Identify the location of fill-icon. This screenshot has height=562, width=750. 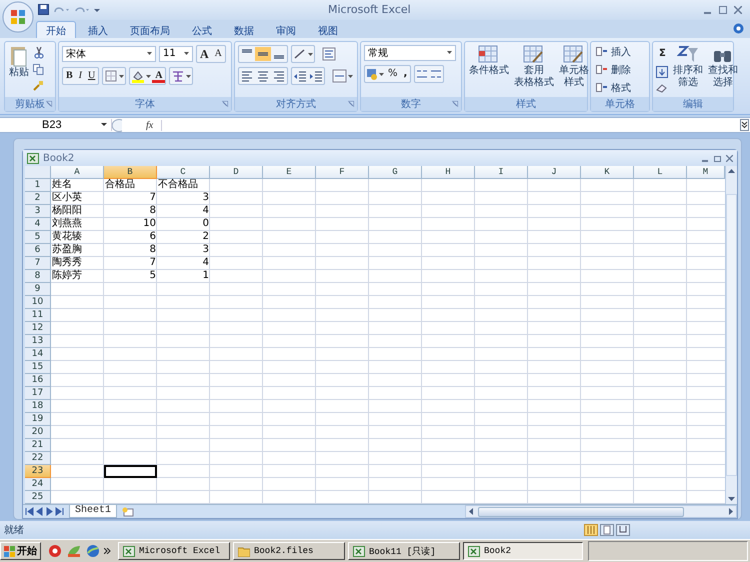
(662, 72).